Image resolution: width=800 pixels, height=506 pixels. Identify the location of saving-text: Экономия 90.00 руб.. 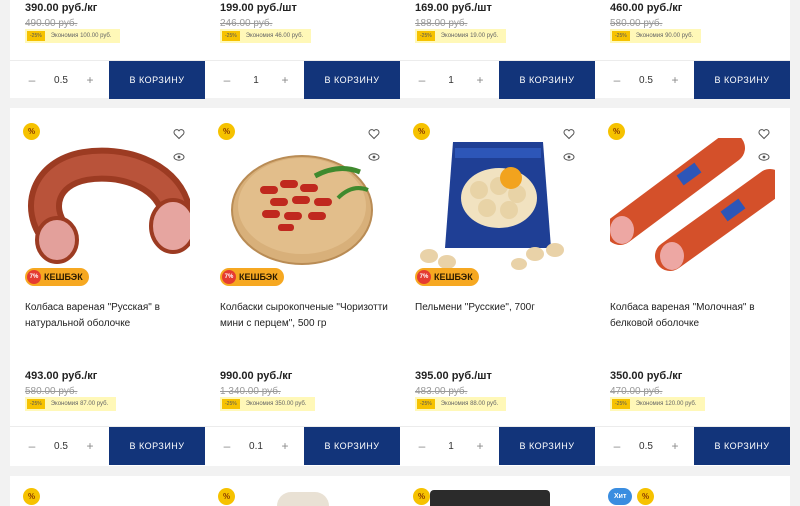
(664, 36).